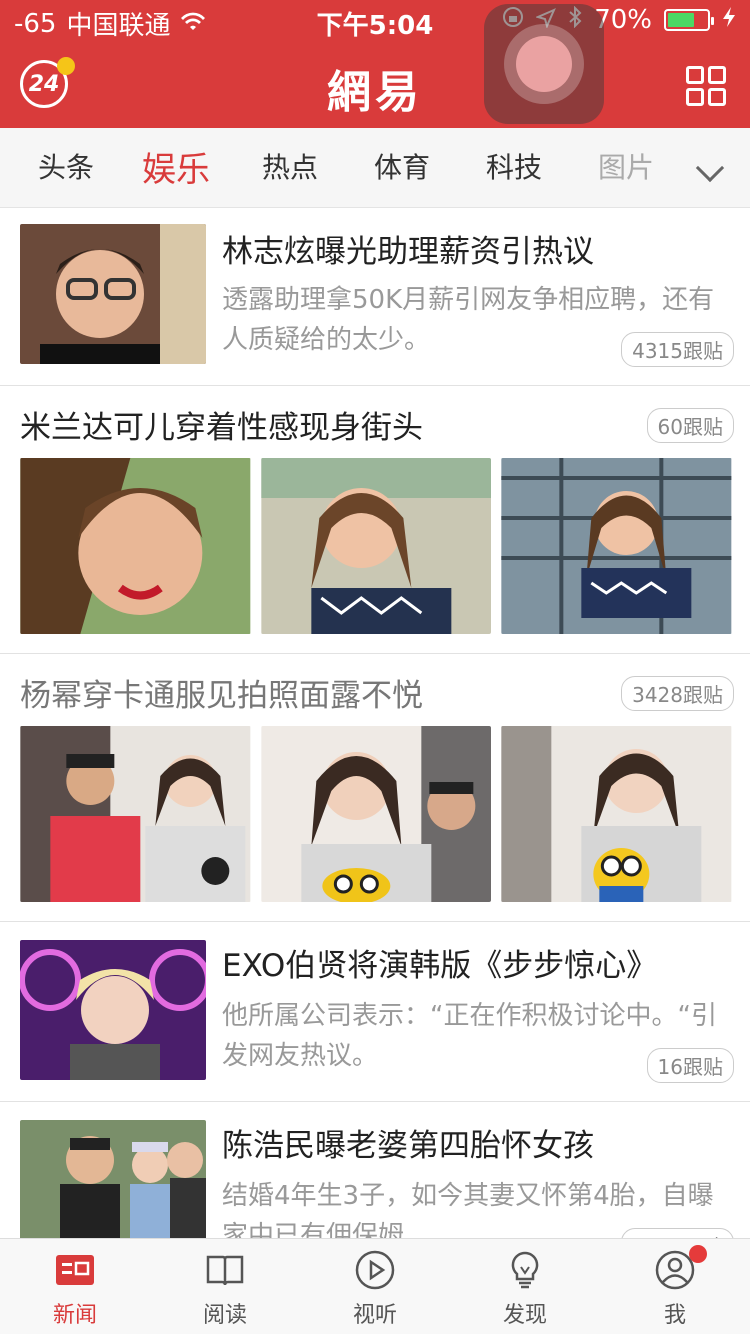 Image resolution: width=750 pixels, height=1334 pixels. I want to click on top-header: -65 中国联通 下午5:04 70% 24 網易, so click(375, 64).